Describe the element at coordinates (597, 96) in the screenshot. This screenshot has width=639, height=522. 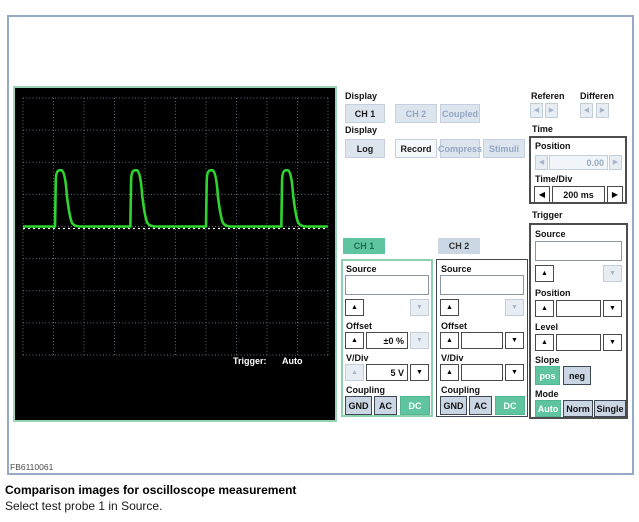
I see `differential-label: Differen` at that location.